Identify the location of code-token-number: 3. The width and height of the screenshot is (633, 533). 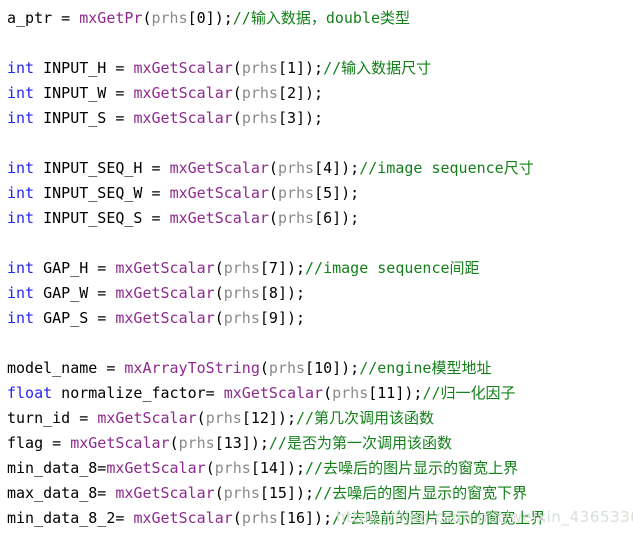
(291, 118).